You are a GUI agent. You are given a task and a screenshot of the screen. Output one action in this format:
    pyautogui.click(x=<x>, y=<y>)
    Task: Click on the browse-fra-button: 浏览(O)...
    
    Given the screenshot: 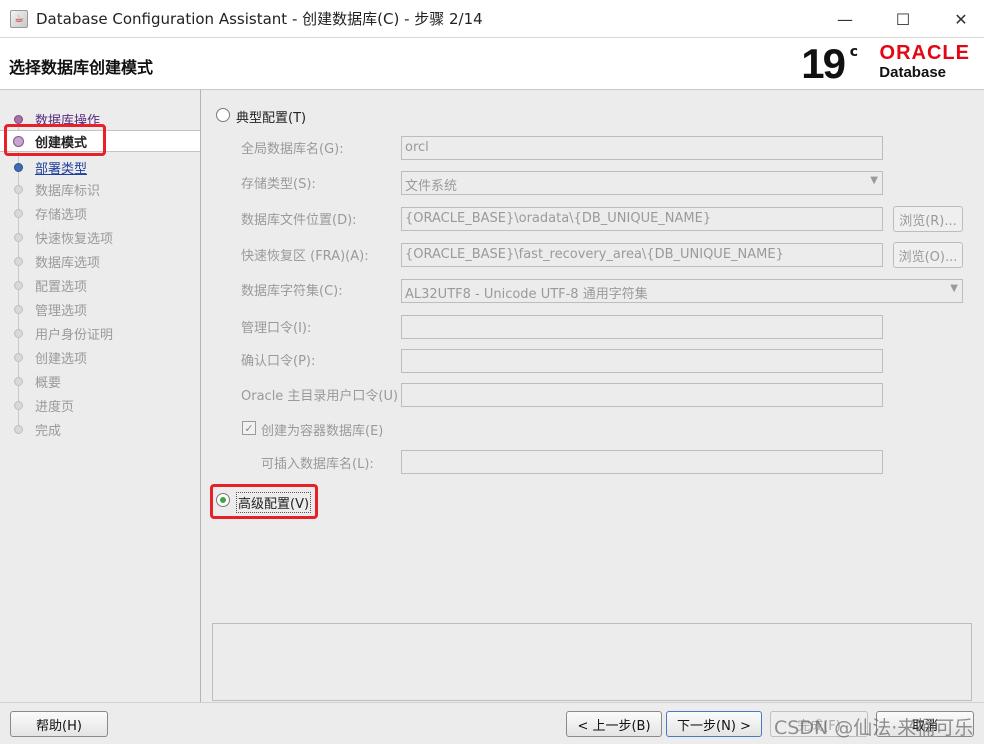 What is the action you would take?
    pyautogui.click(x=928, y=255)
    